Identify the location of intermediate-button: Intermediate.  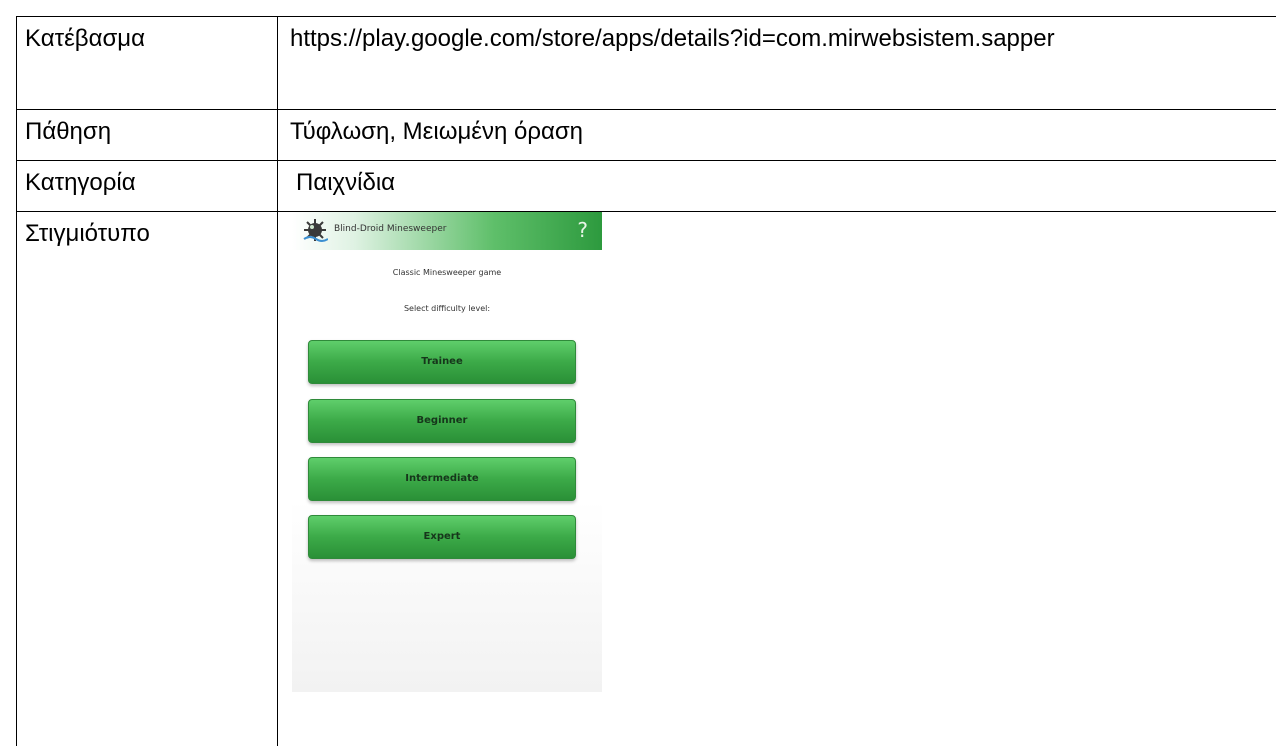
(442, 479).